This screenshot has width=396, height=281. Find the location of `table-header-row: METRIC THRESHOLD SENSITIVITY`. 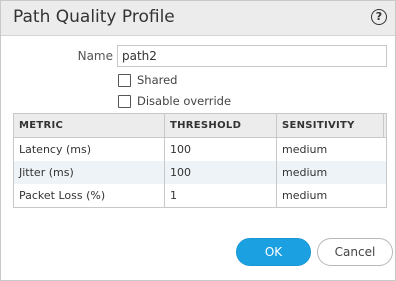

table-header-row: METRIC THRESHOLD SENSITIVITY is located at coordinates (200, 126).